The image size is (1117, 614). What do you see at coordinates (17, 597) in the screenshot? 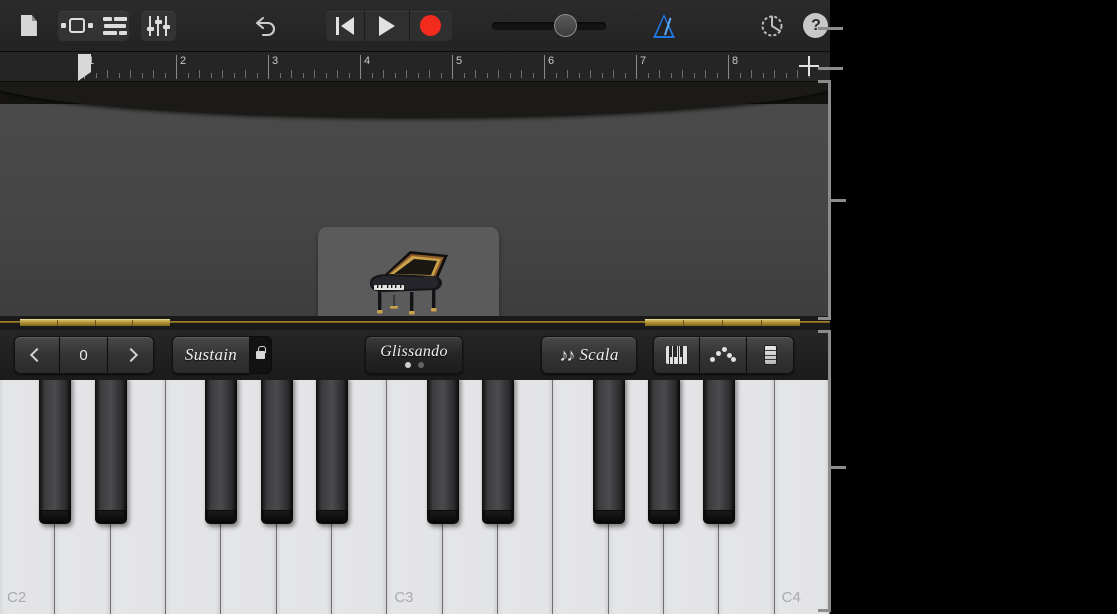
I see `key-label: C2` at bounding box center [17, 597].